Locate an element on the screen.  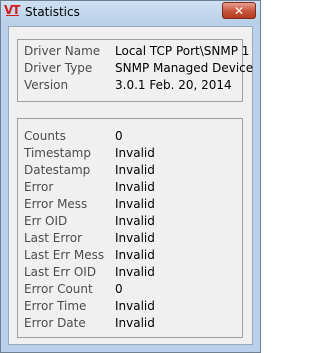
stat-row-error-count: Error Count 0 is located at coordinates (130, 289).